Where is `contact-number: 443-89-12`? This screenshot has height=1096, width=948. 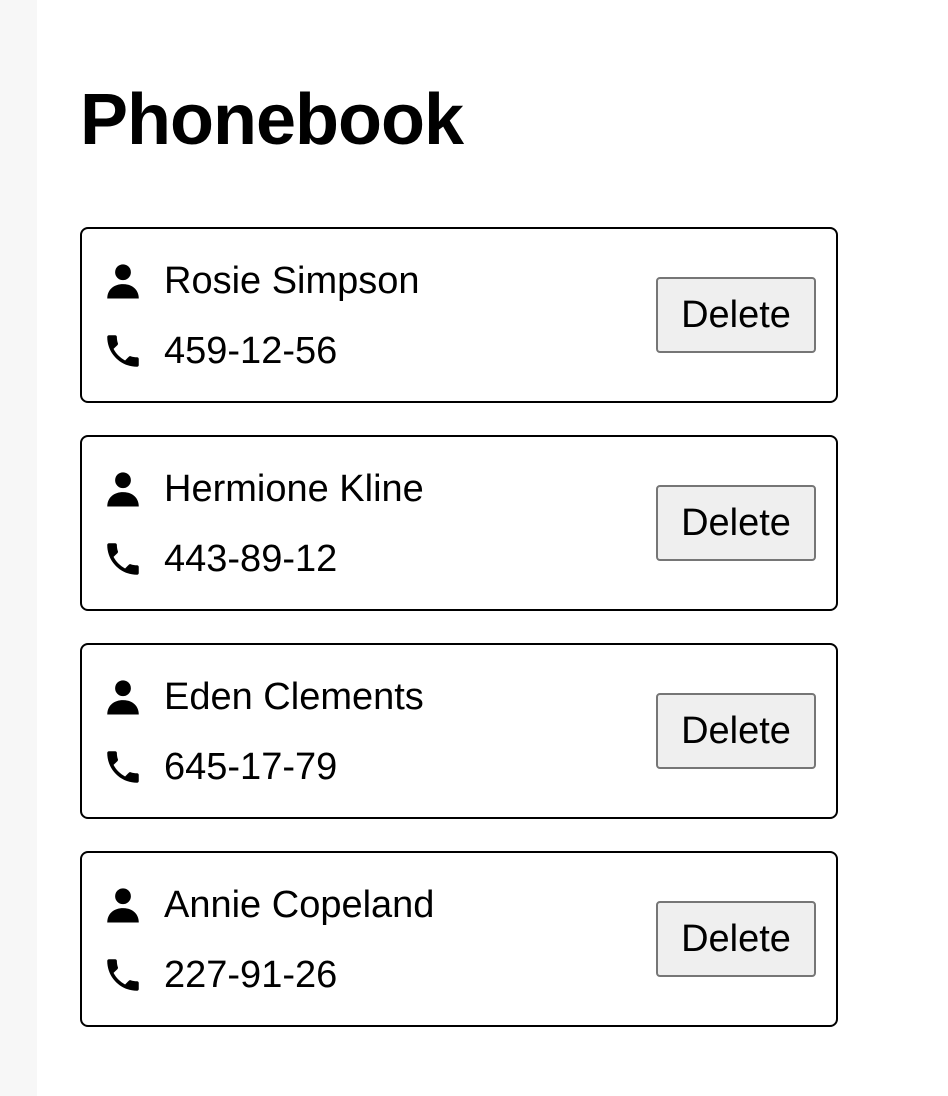 contact-number: 443-89-12 is located at coordinates (251, 559).